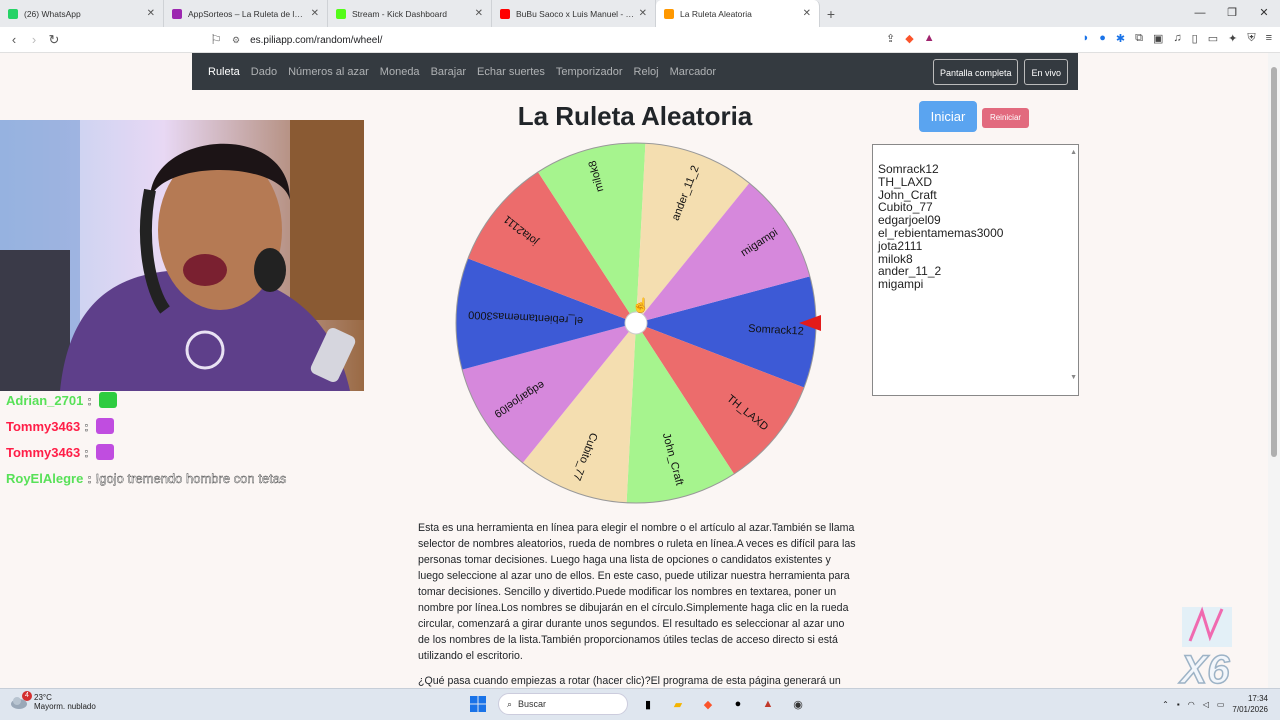  I want to click on brave-browser-icon: ◆, so click(708, 704).